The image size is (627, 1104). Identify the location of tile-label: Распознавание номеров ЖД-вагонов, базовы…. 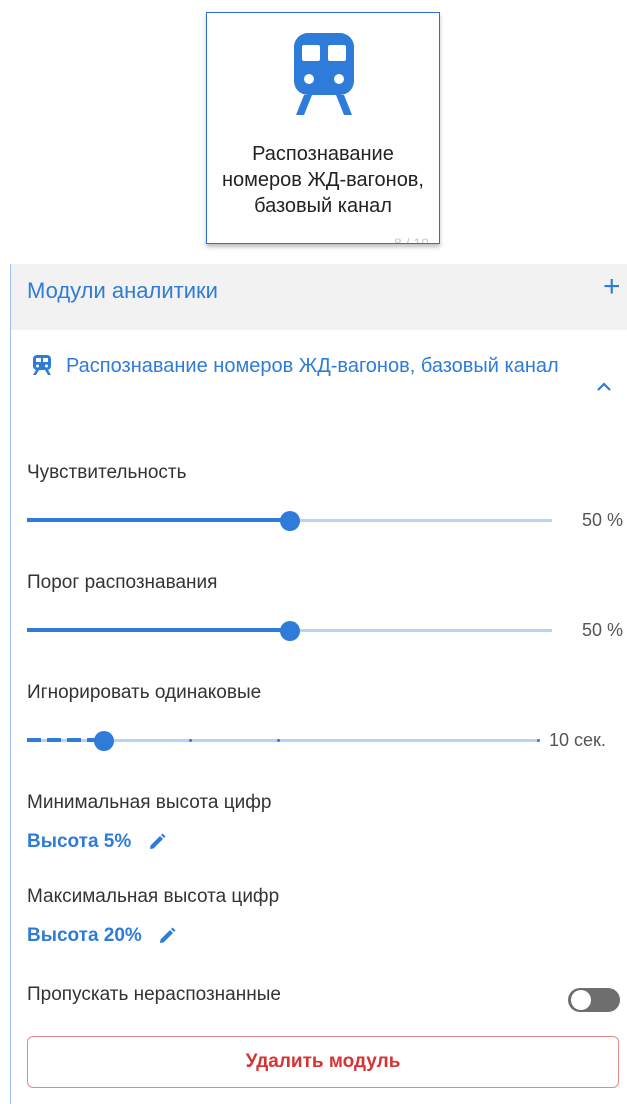
(323, 180).